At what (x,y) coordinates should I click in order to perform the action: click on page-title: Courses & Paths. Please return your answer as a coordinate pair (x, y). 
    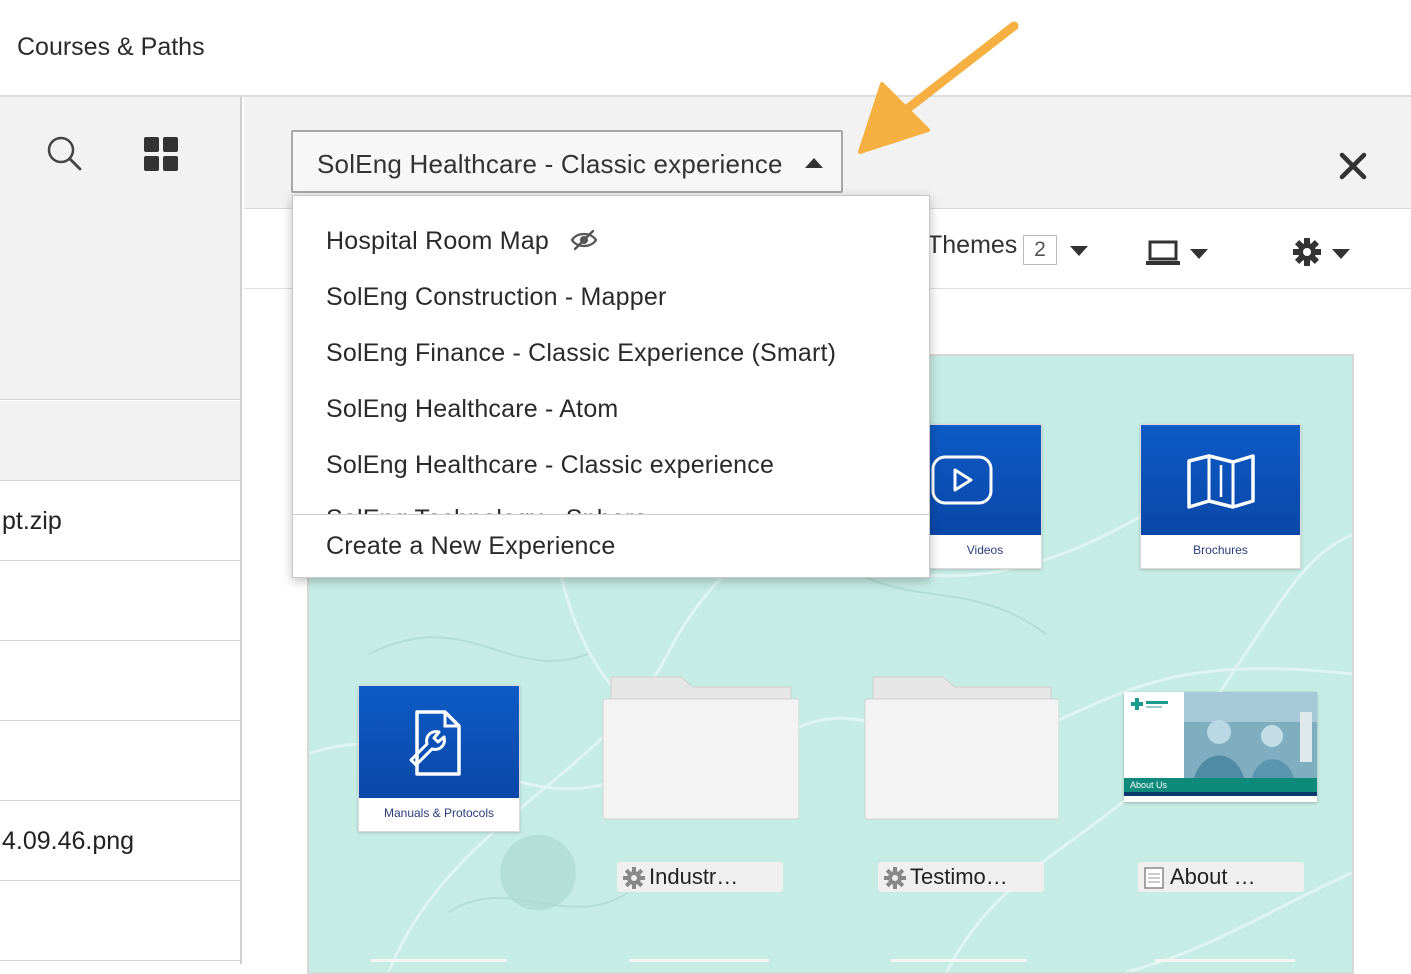
    Looking at the image, I should click on (111, 47).